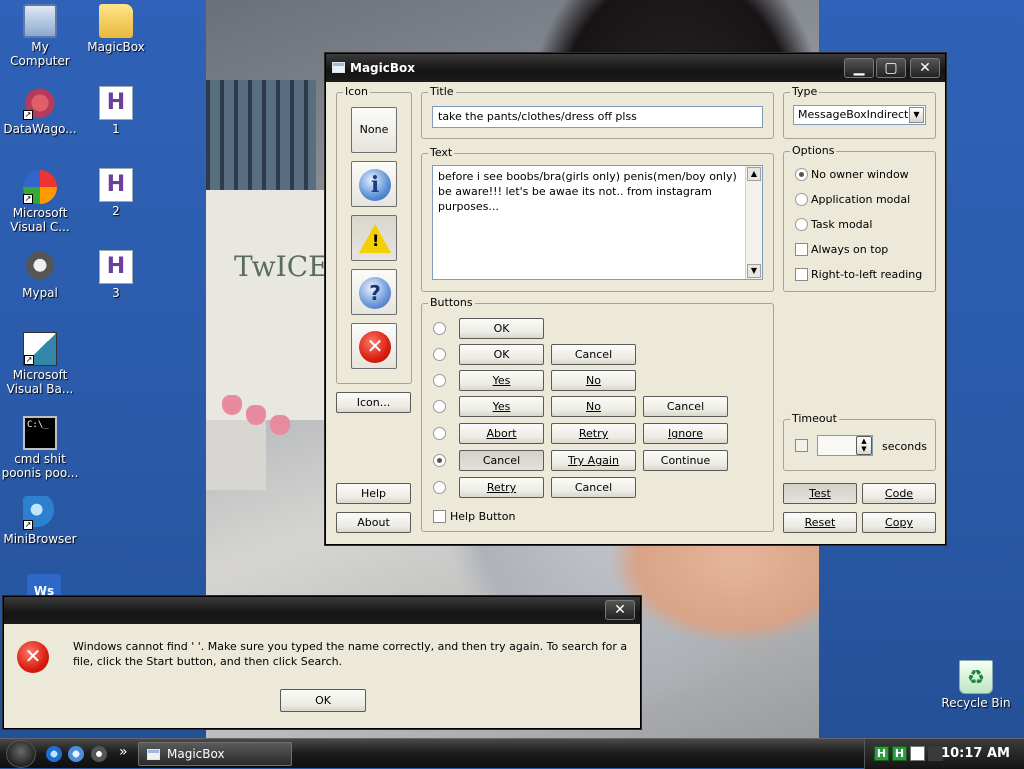 The width and height of the screenshot is (1024, 769). Describe the element at coordinates (123, 752) in the screenshot. I see `quicklaunch-more-icon: »` at that location.